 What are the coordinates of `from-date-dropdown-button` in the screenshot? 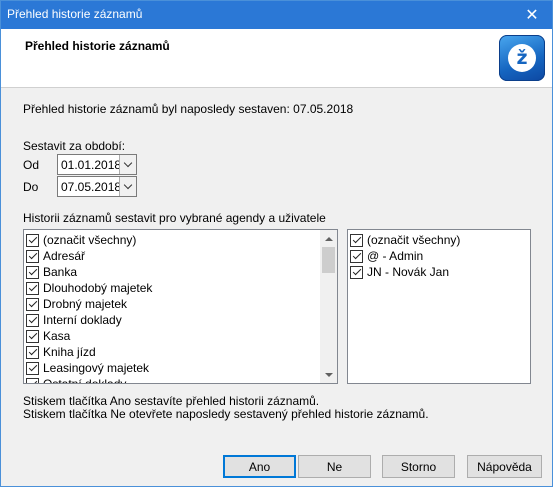 It's located at (127, 164).